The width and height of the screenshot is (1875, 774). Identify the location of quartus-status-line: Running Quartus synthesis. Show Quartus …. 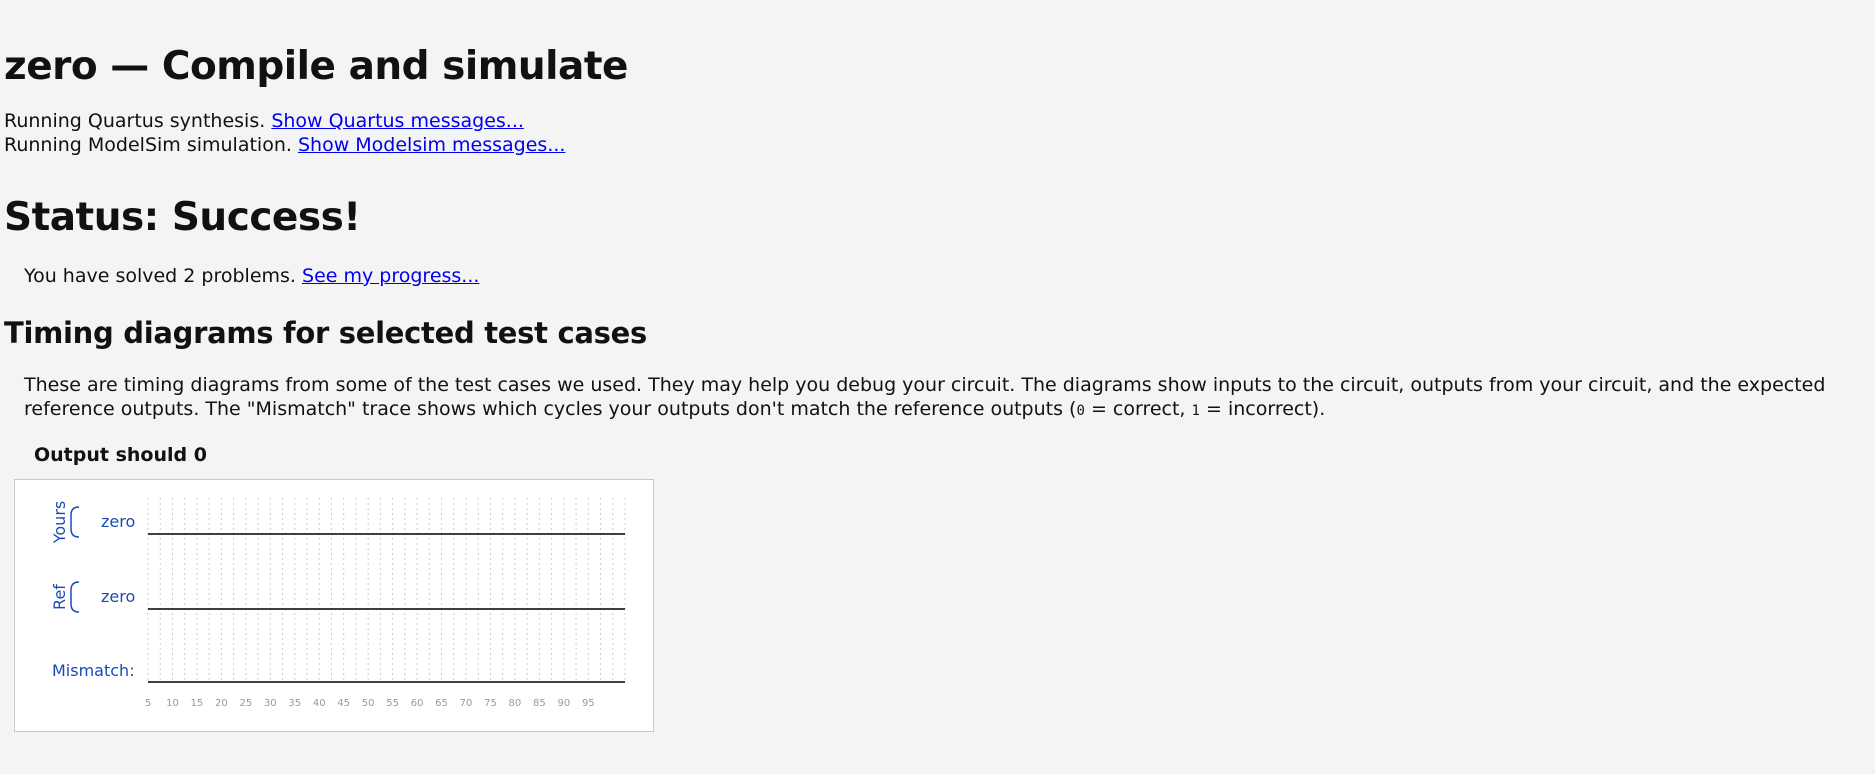
(264, 121).